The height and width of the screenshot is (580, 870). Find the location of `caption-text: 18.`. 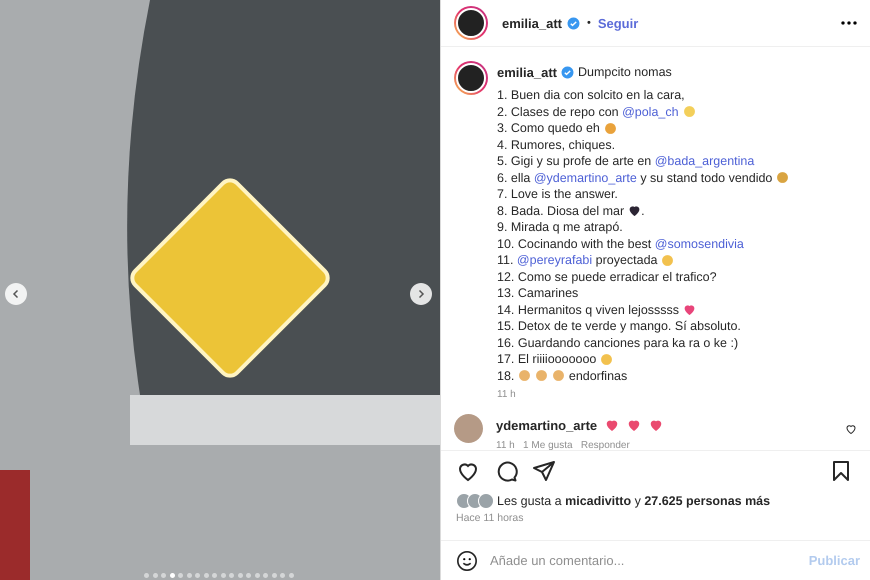

caption-text: 18. is located at coordinates (505, 375).